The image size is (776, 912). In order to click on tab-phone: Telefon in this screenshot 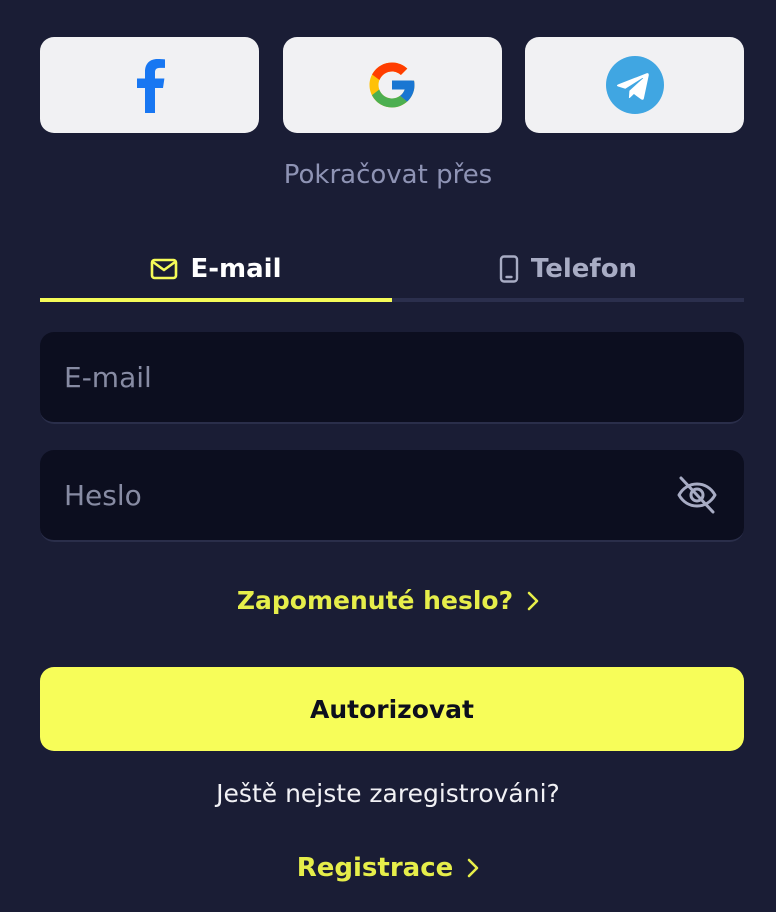, I will do `click(568, 271)`.